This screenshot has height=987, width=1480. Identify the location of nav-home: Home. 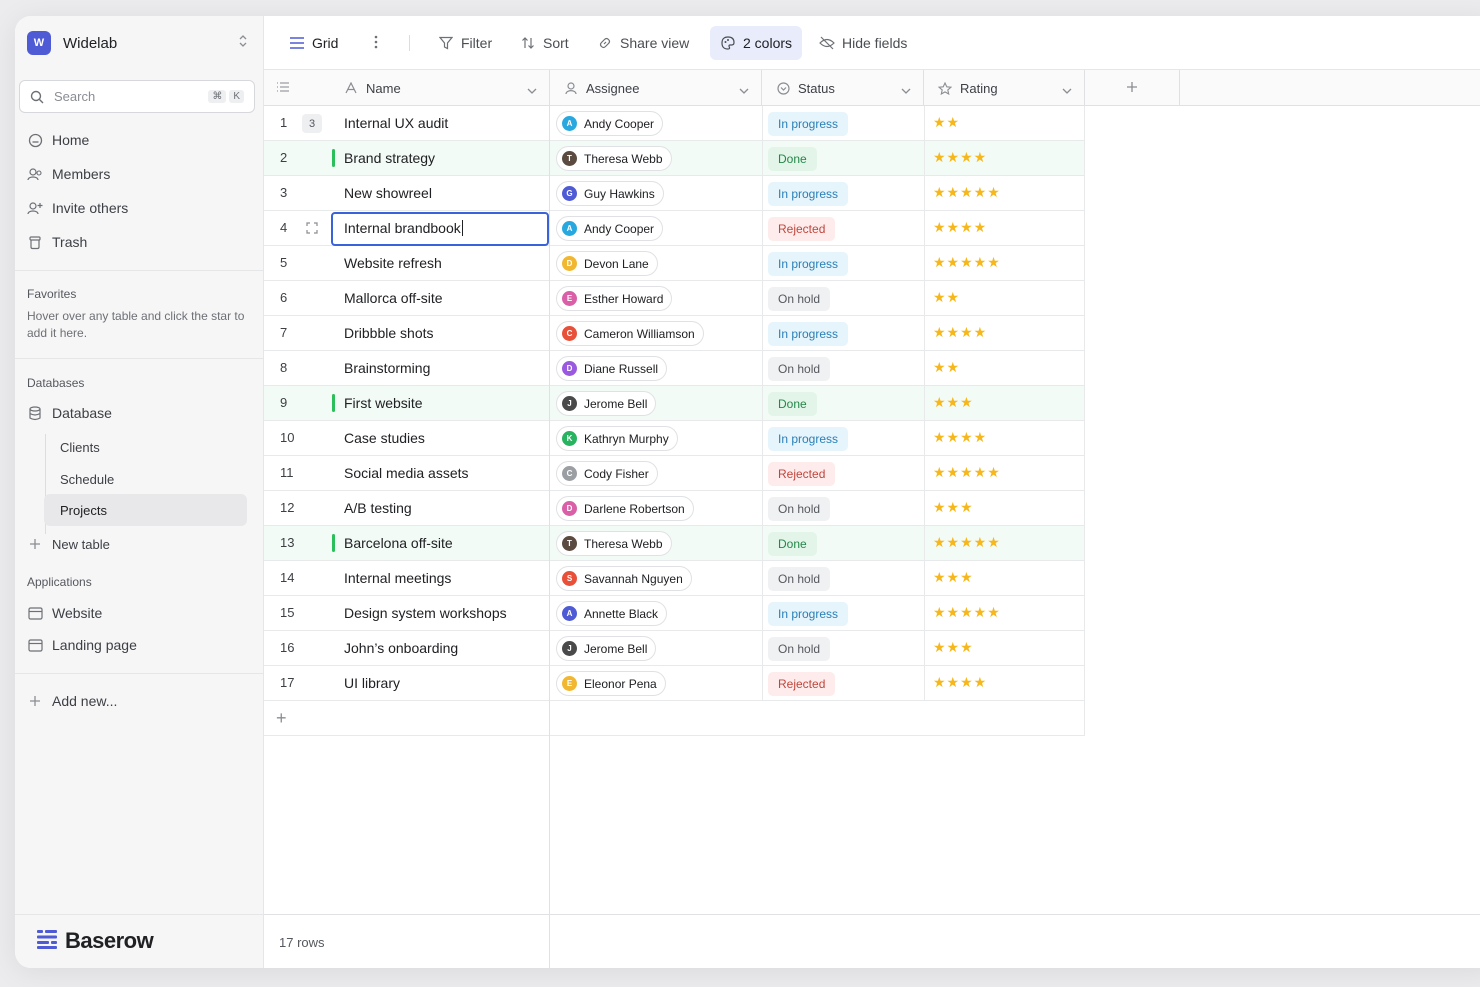
(58, 140).